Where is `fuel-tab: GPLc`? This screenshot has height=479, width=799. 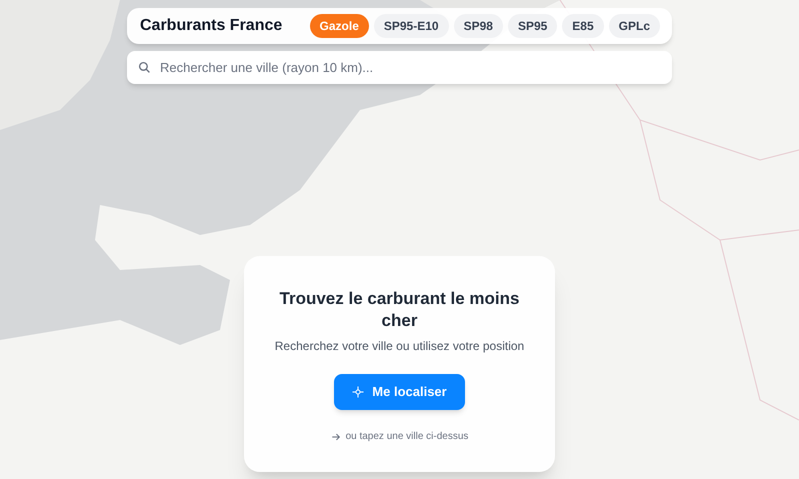 fuel-tab: GPLc is located at coordinates (634, 26).